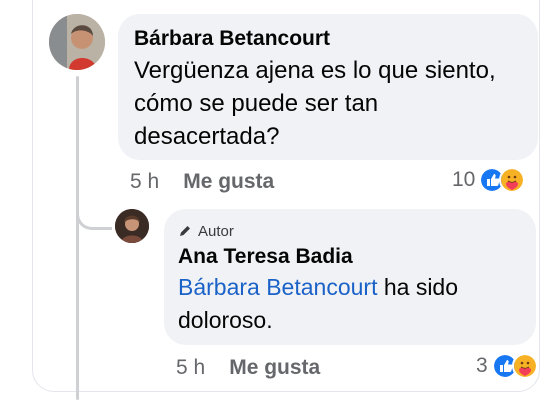 Image resolution: width=560 pixels, height=400 pixels. What do you see at coordinates (216, 231) in the screenshot?
I see `author-badge-label: Autor` at bounding box center [216, 231].